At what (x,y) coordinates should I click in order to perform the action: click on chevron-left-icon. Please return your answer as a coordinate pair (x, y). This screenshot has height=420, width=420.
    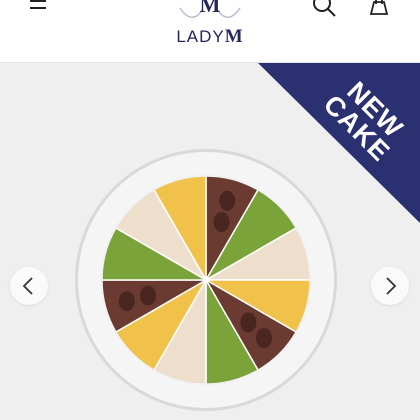
    Looking at the image, I should click on (27, 286).